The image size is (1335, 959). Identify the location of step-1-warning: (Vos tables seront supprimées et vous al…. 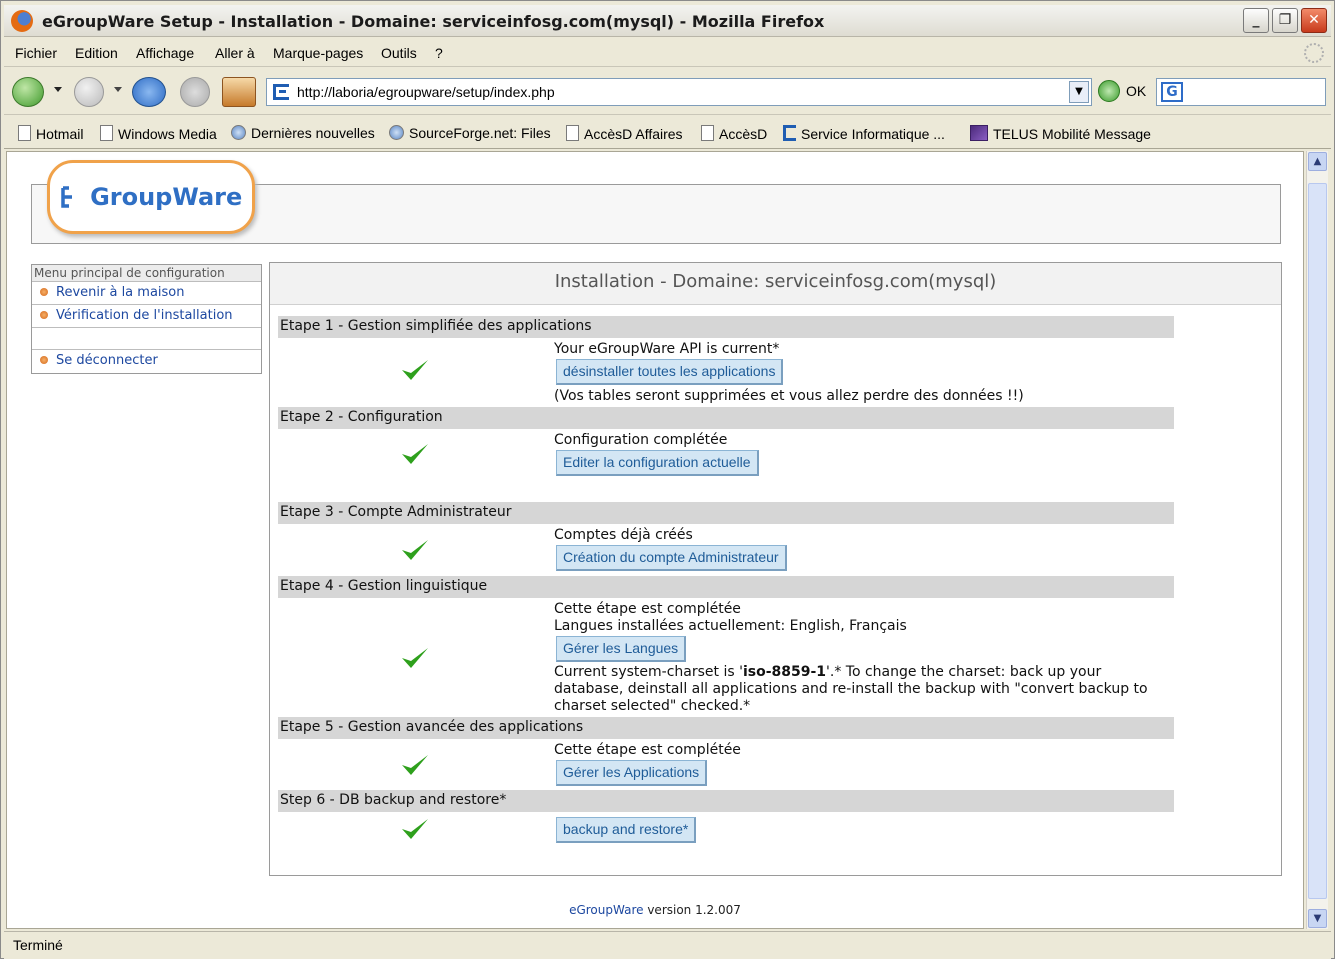
(789, 396).